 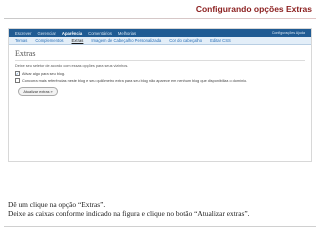 What do you see at coordinates (72, 33) in the screenshot?
I see `menu-item-aparencia: Aparência` at bounding box center [72, 33].